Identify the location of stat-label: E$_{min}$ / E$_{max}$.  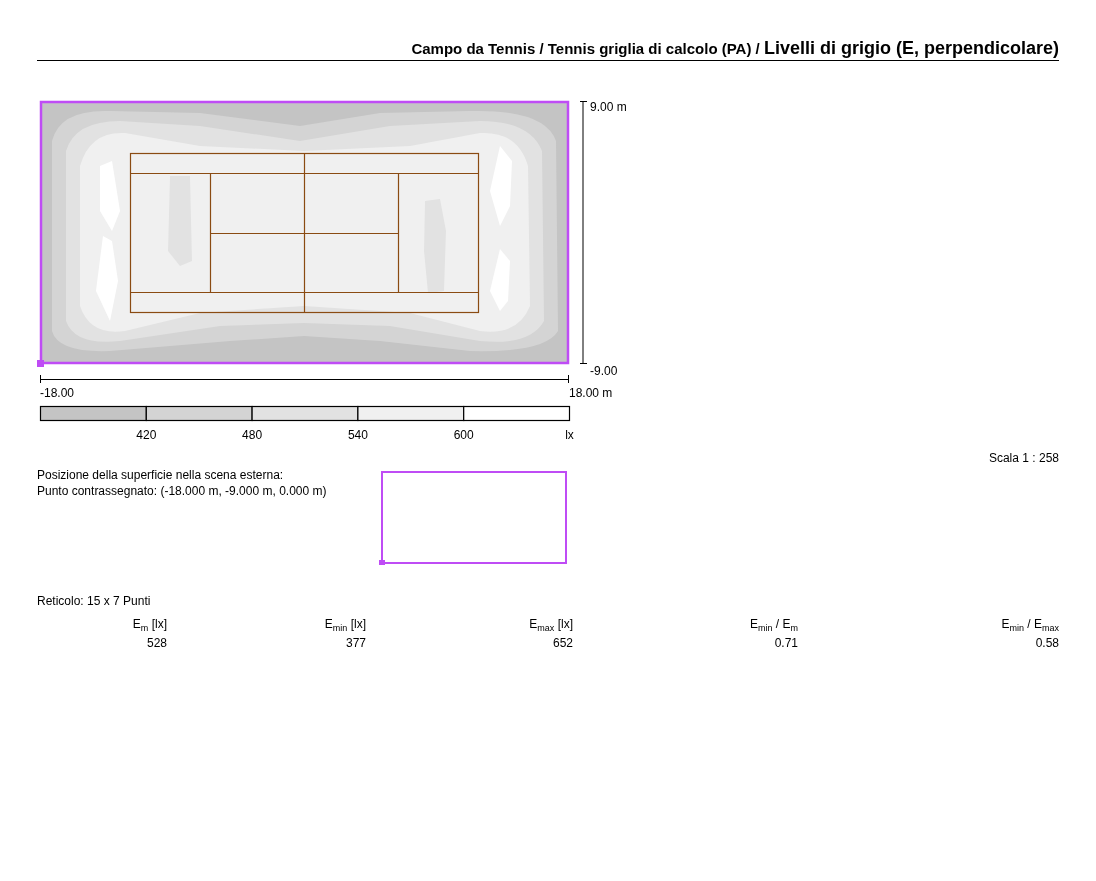
(1029, 626).